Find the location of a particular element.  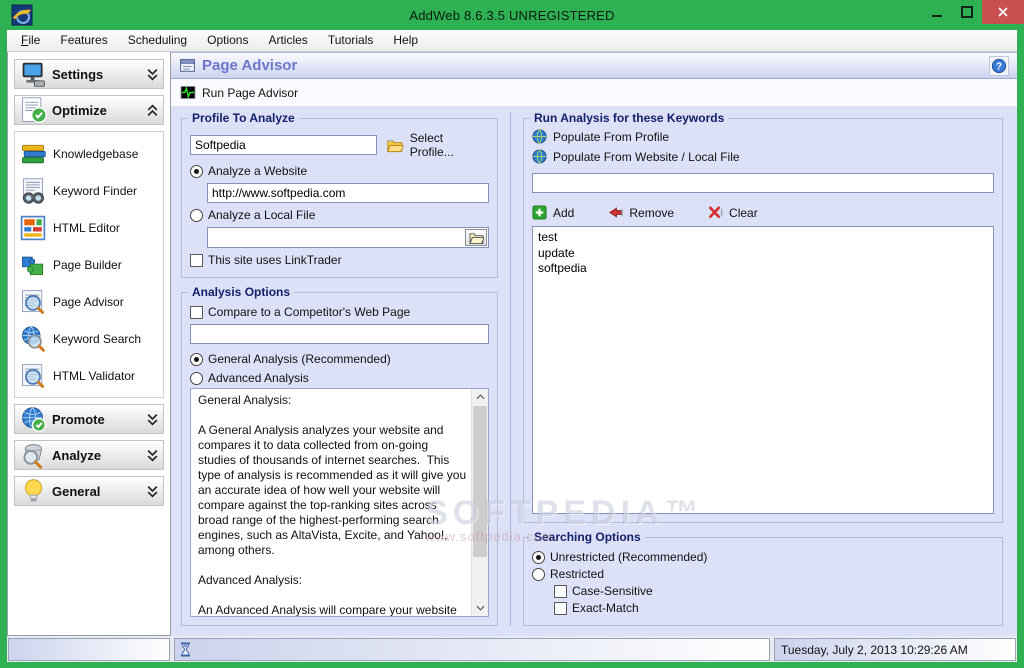

status-datetime: Tuesday, July 2, 2013 10:29:26 AM is located at coordinates (895, 649).